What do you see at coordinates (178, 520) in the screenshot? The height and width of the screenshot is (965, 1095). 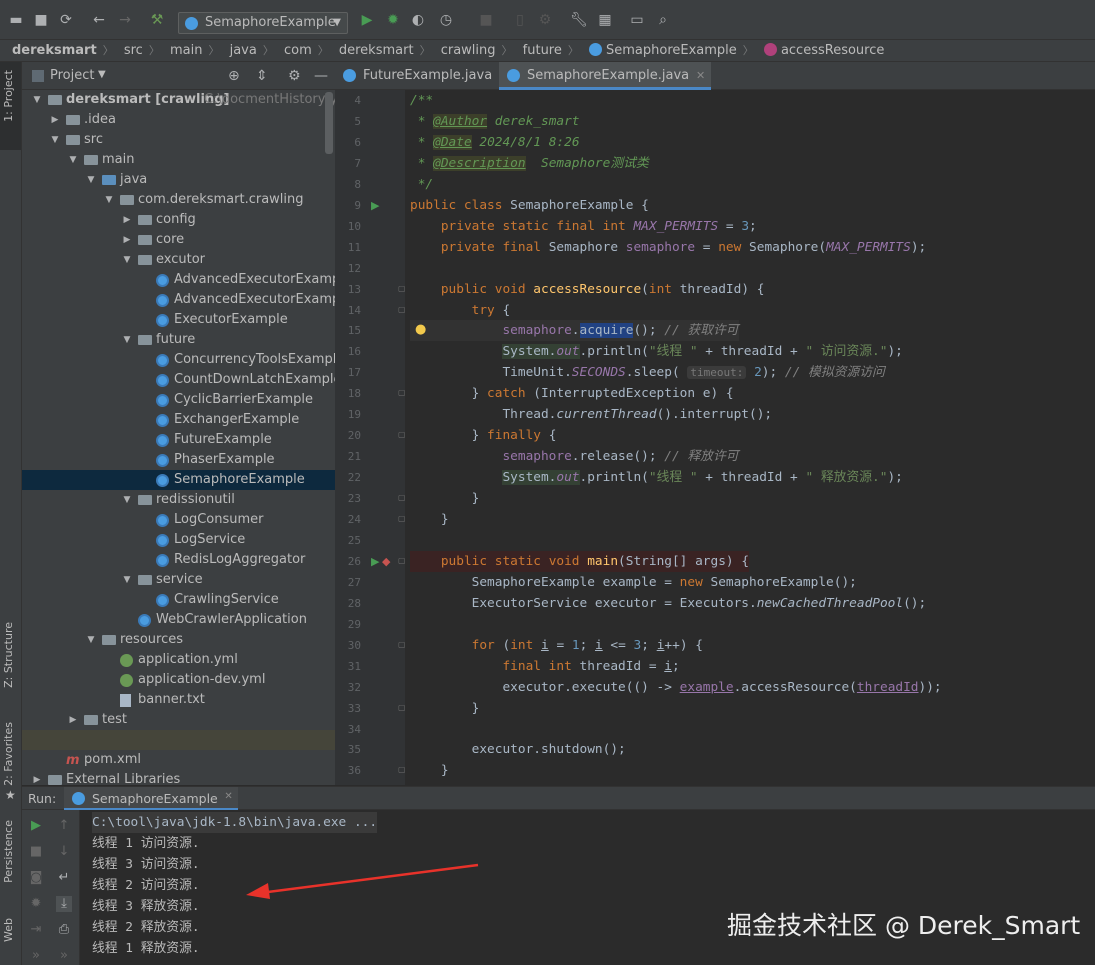 I see `tree-row: LogConsumer` at bounding box center [178, 520].